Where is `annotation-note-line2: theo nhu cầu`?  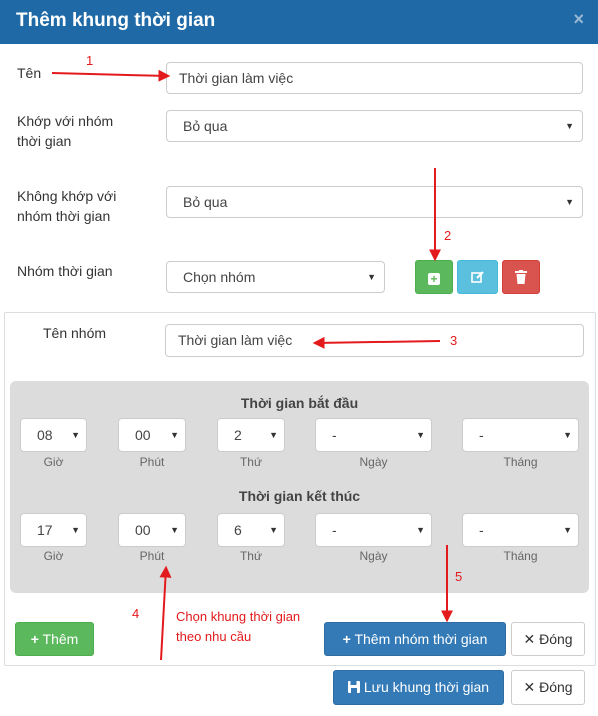
annotation-note-line2: theo nhu cầu is located at coordinates (214, 636).